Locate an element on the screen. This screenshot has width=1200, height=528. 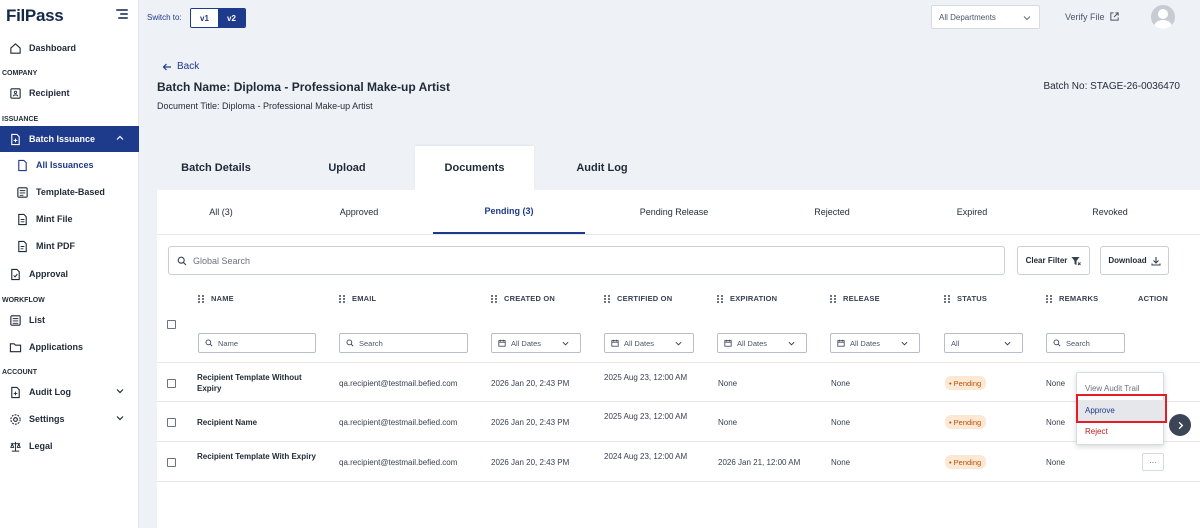
name-filter-input: Name is located at coordinates (257, 343).